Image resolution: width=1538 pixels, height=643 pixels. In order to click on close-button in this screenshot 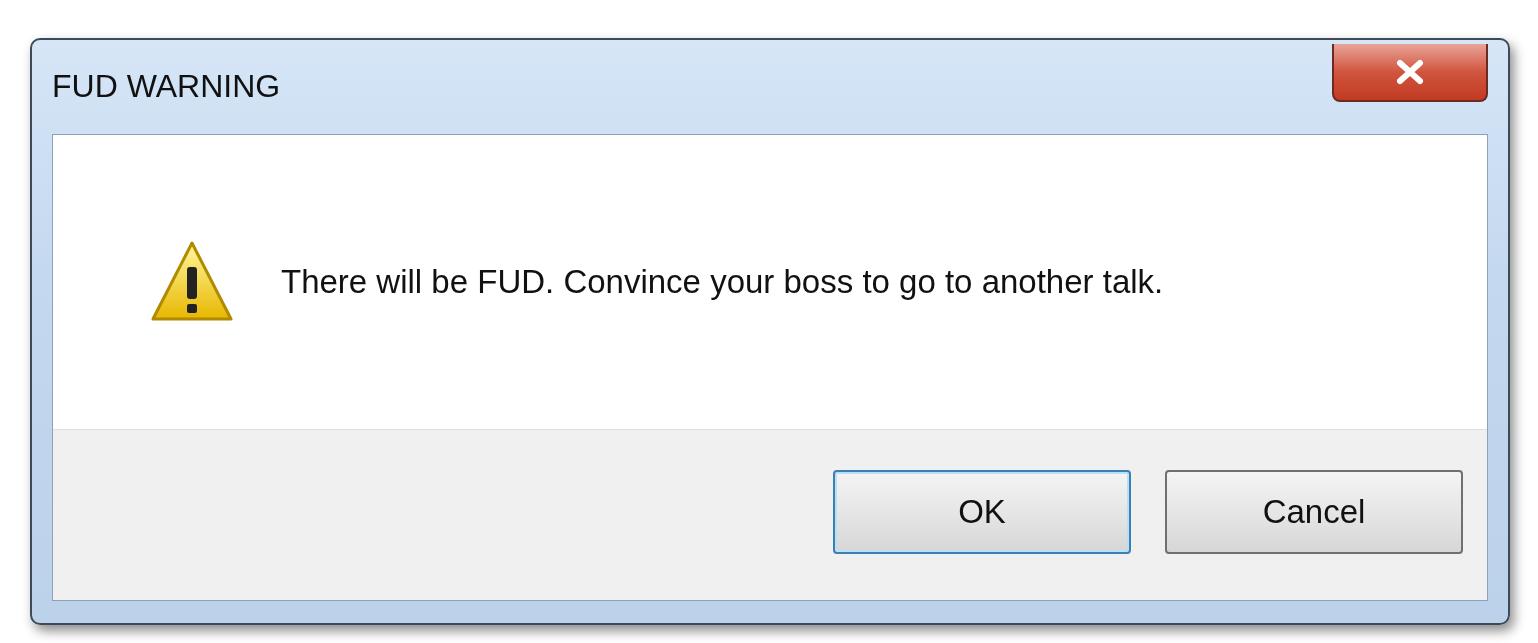, I will do `click(1410, 73)`.